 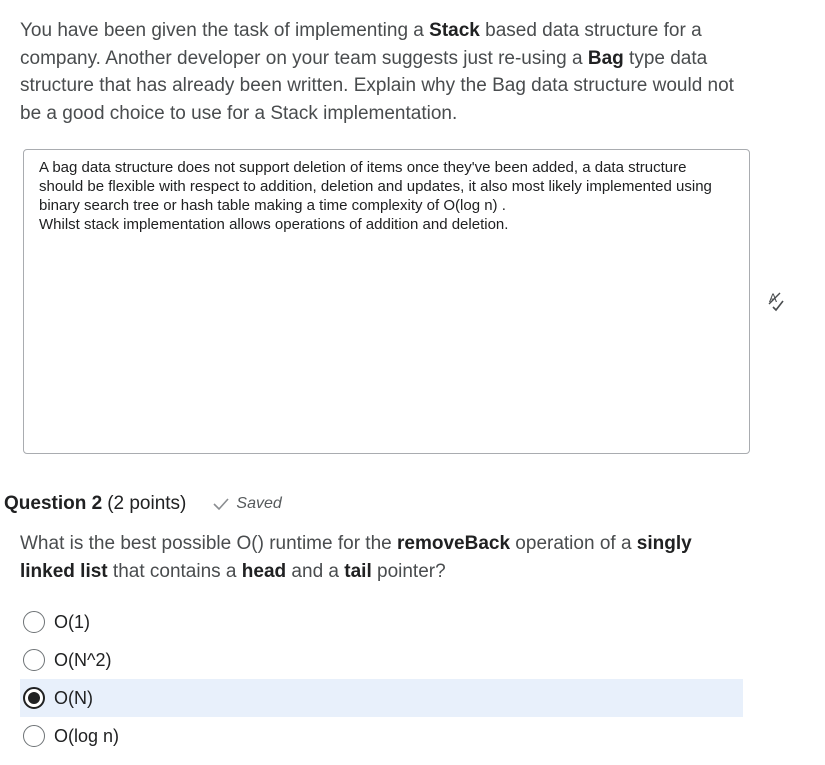 I want to click on prompt-text: operation of a, so click(x=573, y=543).